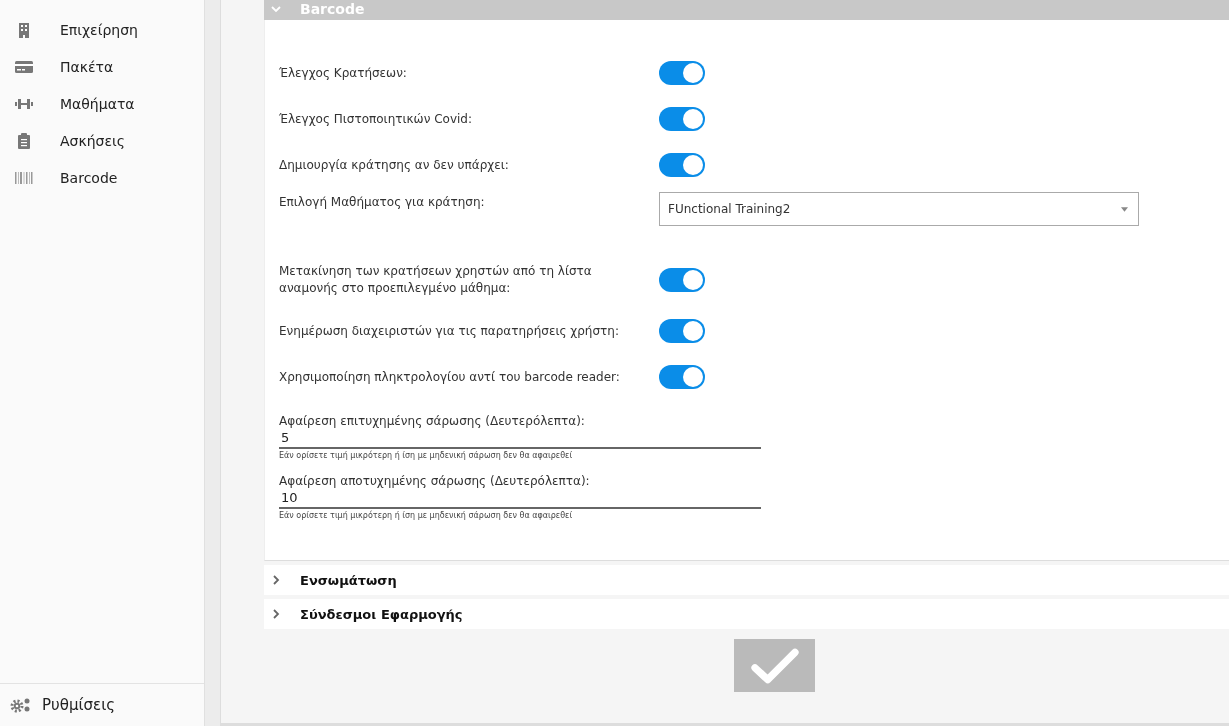 The width and height of the screenshot is (1229, 726). I want to click on sidebar-item: Μαθήματα, so click(102, 103).